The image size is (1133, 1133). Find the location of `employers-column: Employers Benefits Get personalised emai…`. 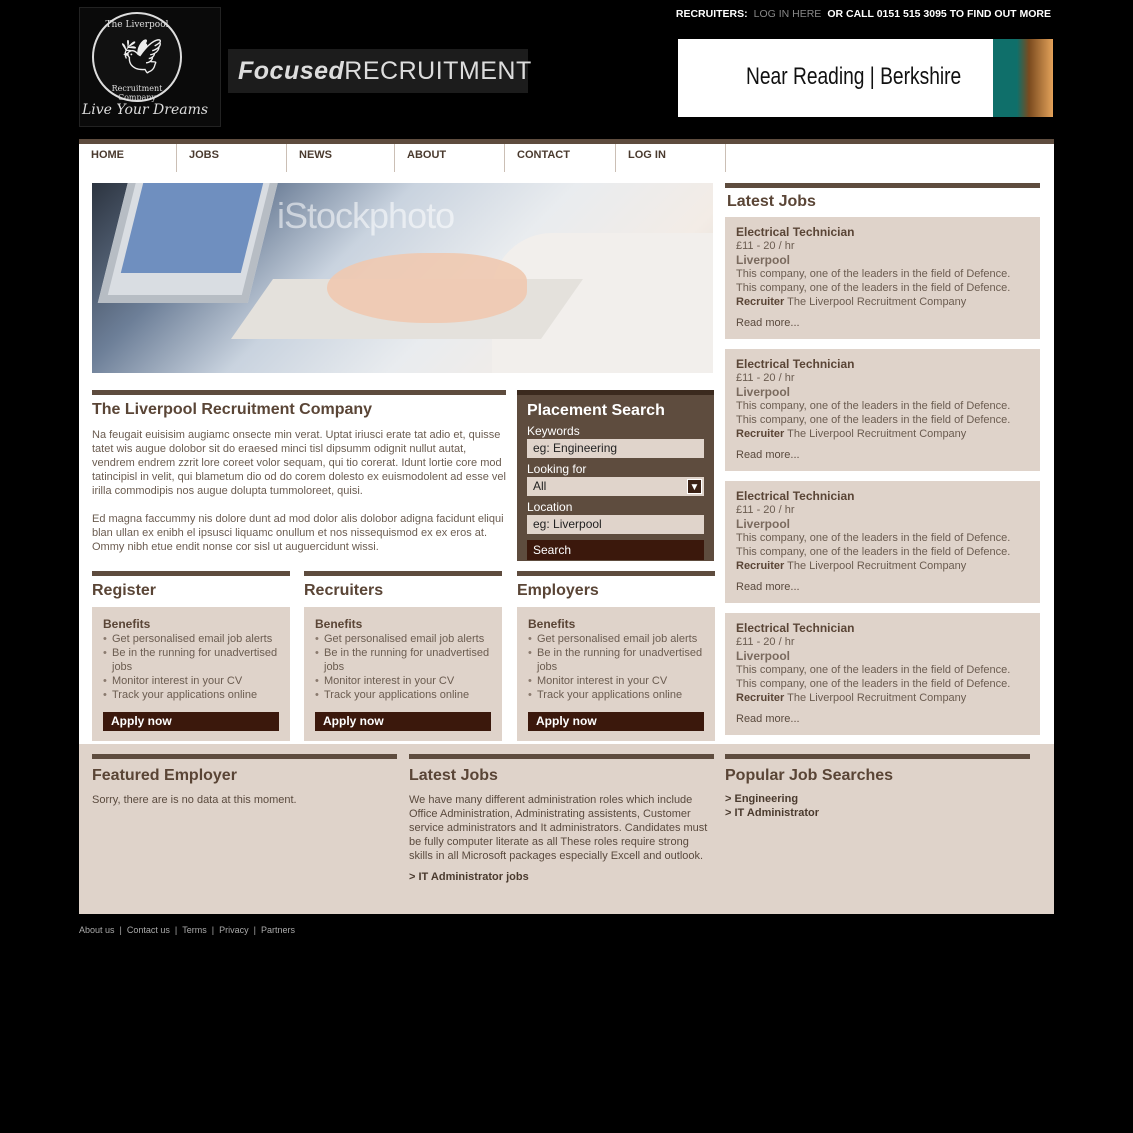

employers-column: Employers Benefits Get personalised emai… is located at coordinates (616, 656).